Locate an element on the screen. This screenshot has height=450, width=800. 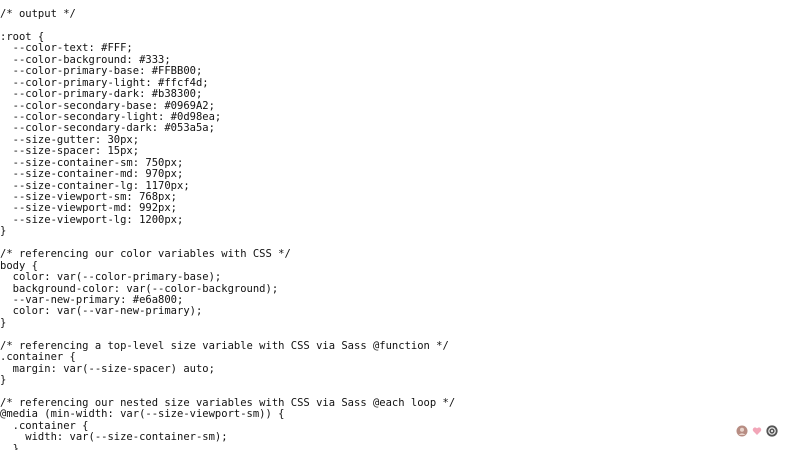
code-line: .container { is located at coordinates (38, 357).